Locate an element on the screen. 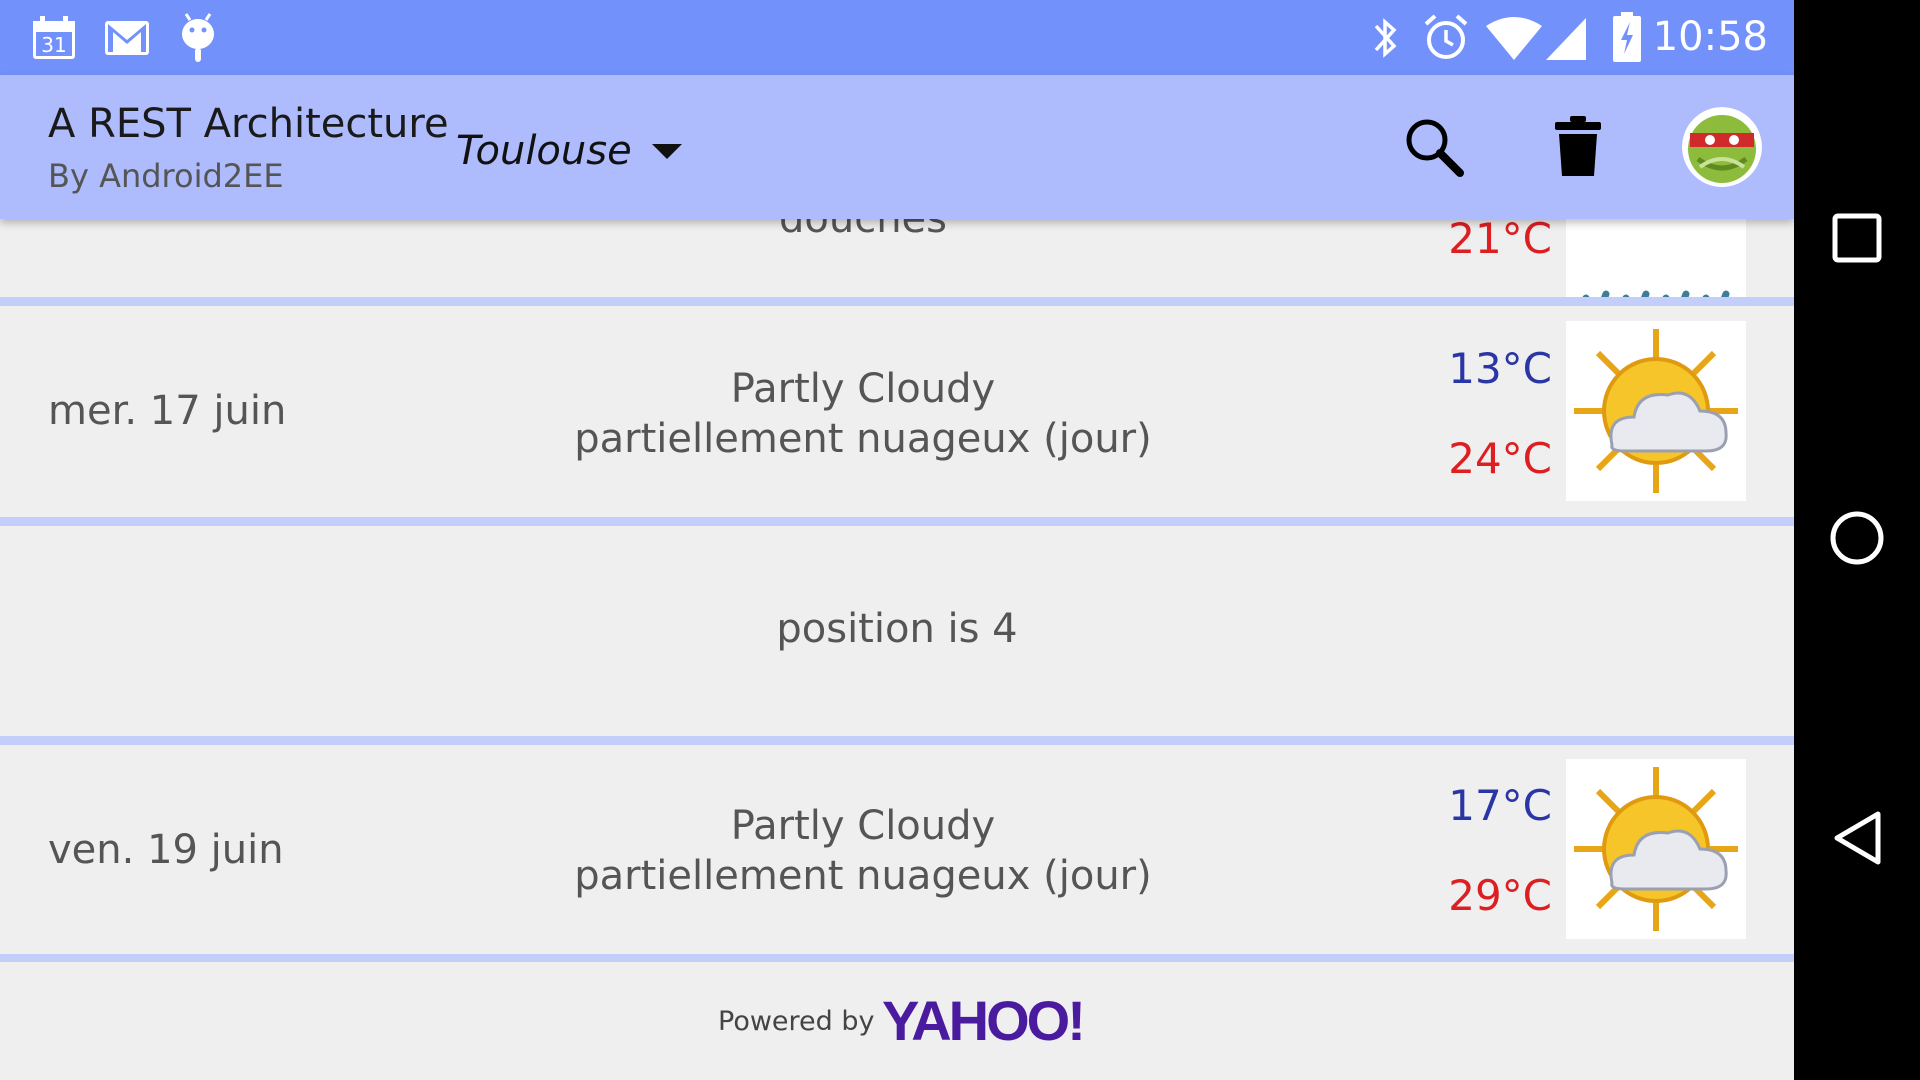 The image size is (1920, 1080). yahoo-logo: YAHOO! is located at coordinates (984, 1020).